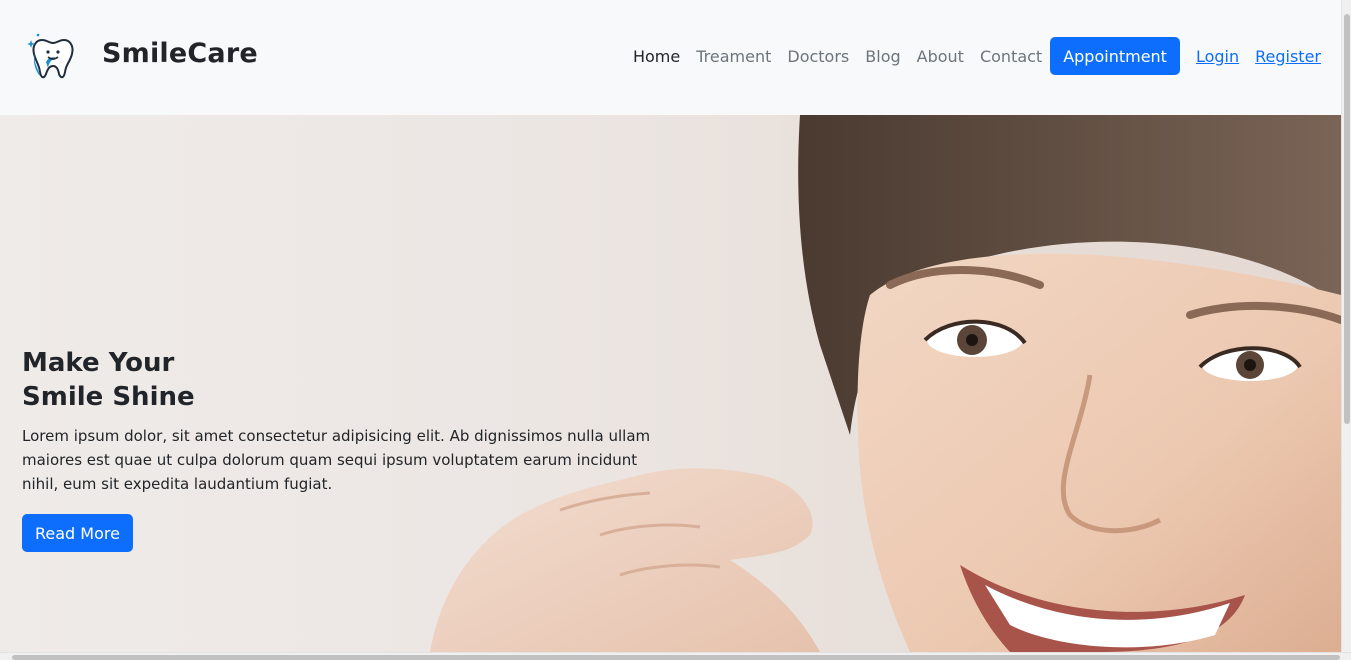  I want to click on appointment-button: Appointment, so click(1115, 56).